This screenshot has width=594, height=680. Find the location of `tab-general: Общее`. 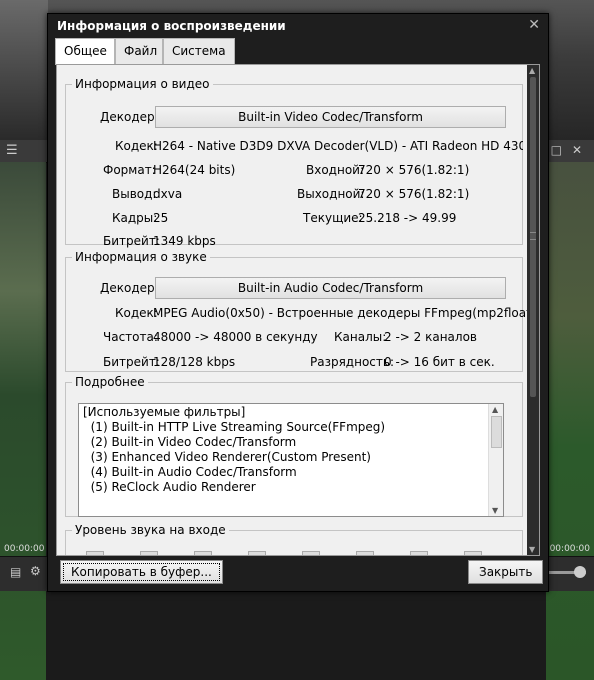

tab-general: Общее is located at coordinates (85, 51).